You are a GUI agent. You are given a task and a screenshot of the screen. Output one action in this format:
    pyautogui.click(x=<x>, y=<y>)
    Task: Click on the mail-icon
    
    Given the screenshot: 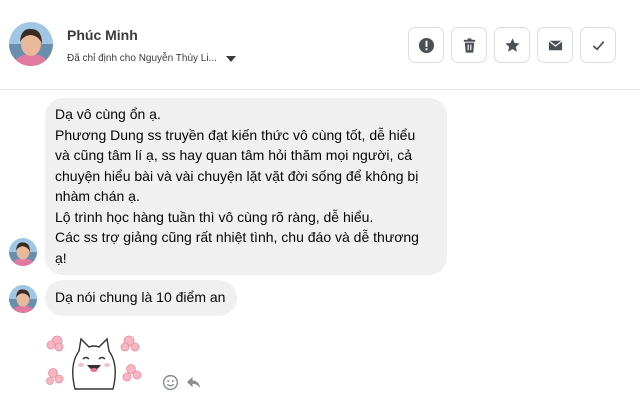 What is the action you would take?
    pyautogui.click(x=555, y=45)
    